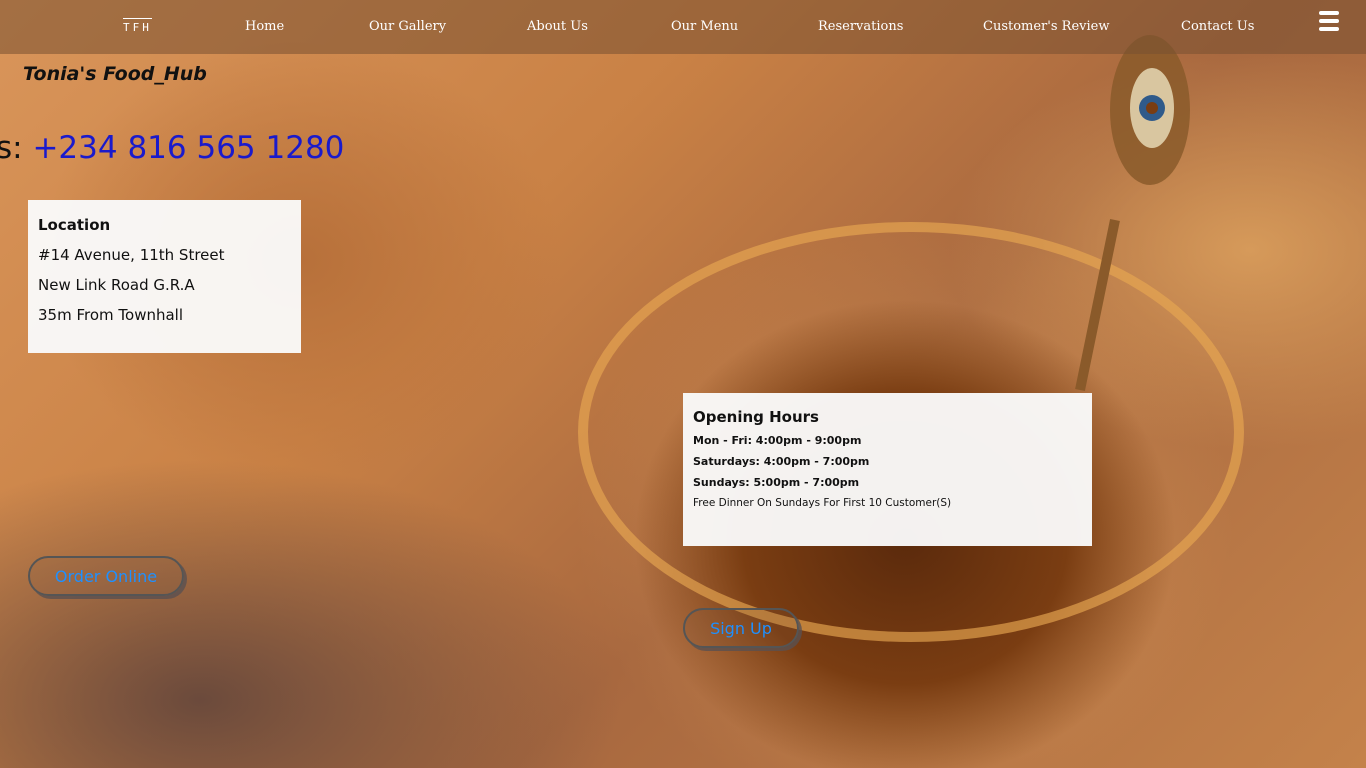  Describe the element at coordinates (557, 26) in the screenshot. I see `nav-about: About Us` at that location.